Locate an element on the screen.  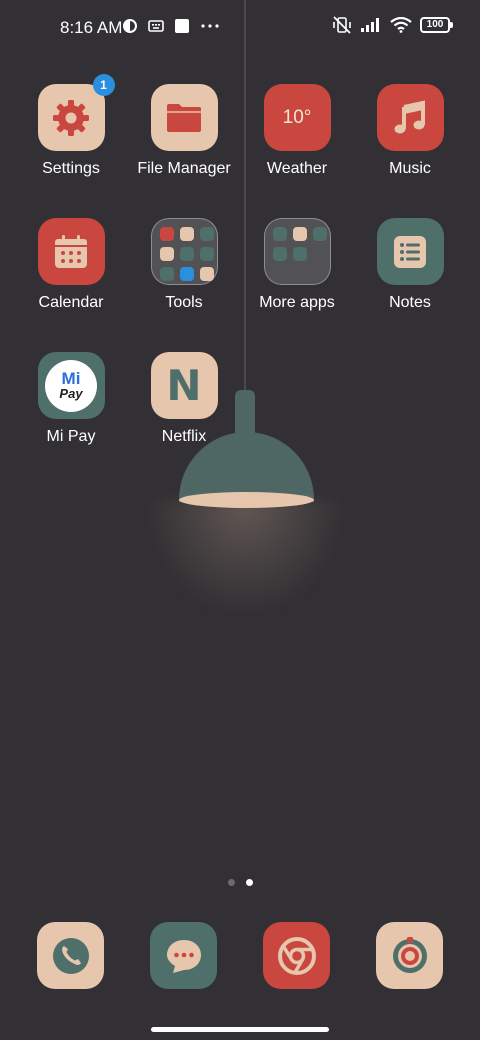
dock-camera is located at coordinates (409, 955).